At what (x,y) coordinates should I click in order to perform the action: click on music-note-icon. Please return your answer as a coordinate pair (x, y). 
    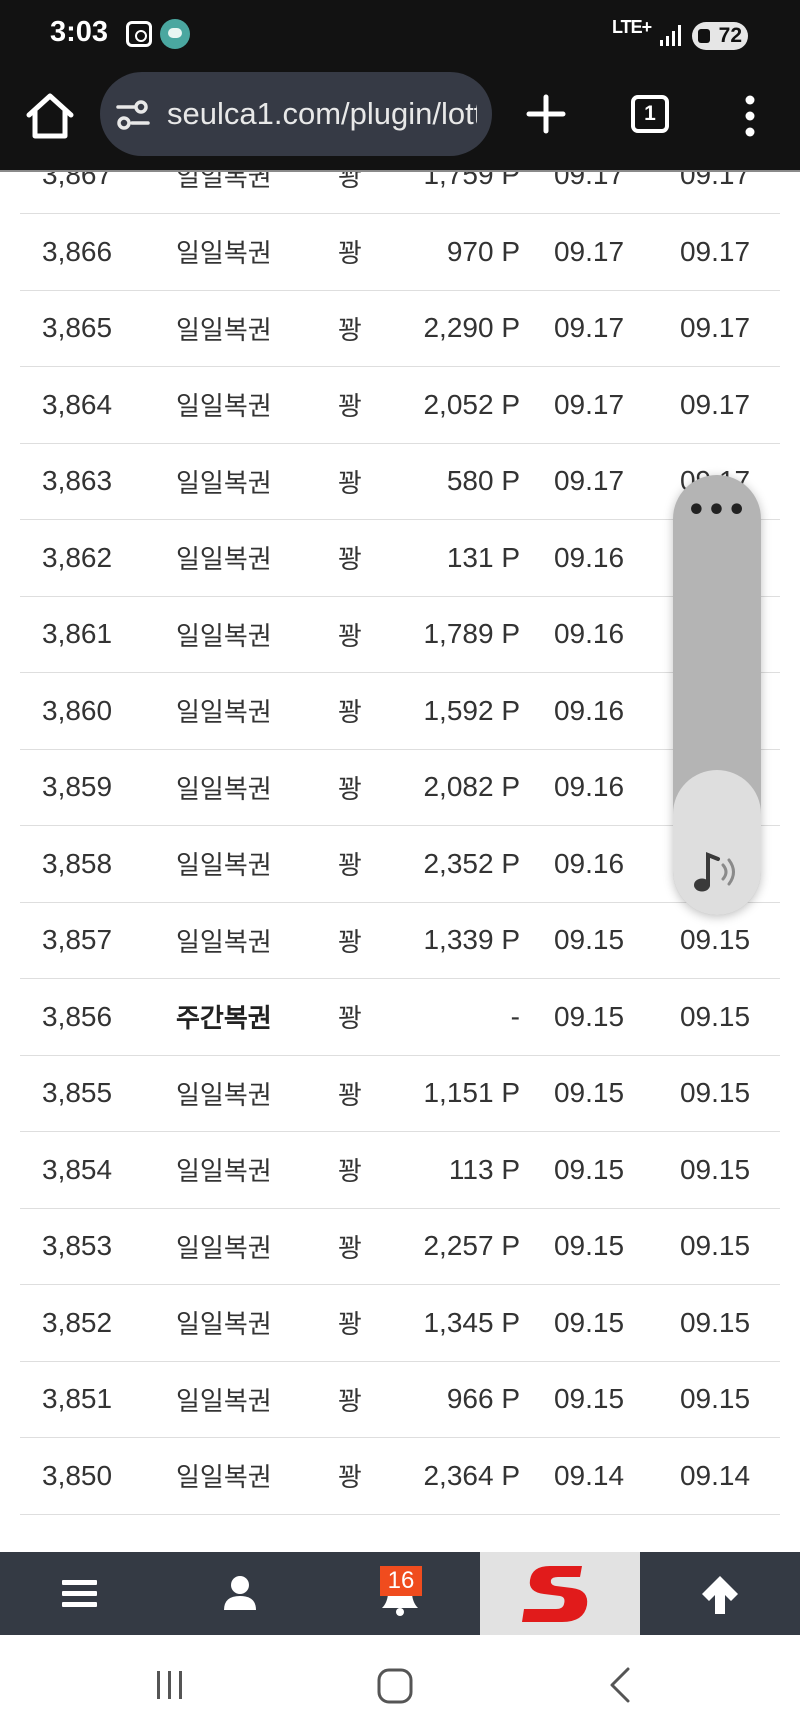
    Looking at the image, I should click on (717, 871).